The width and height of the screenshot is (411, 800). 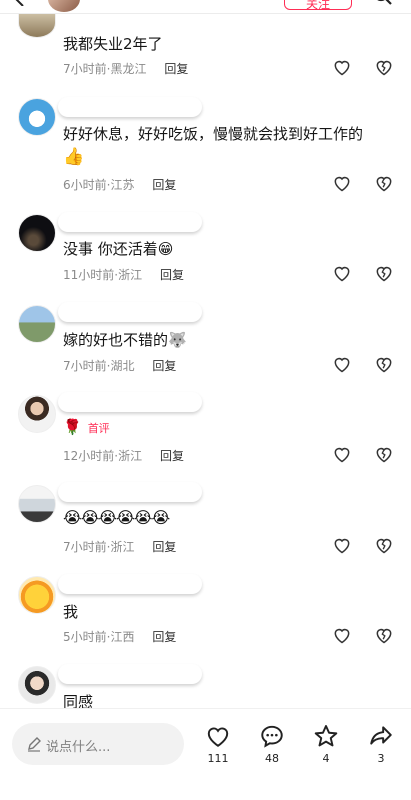 I want to click on star-count: 4, so click(x=326, y=758).